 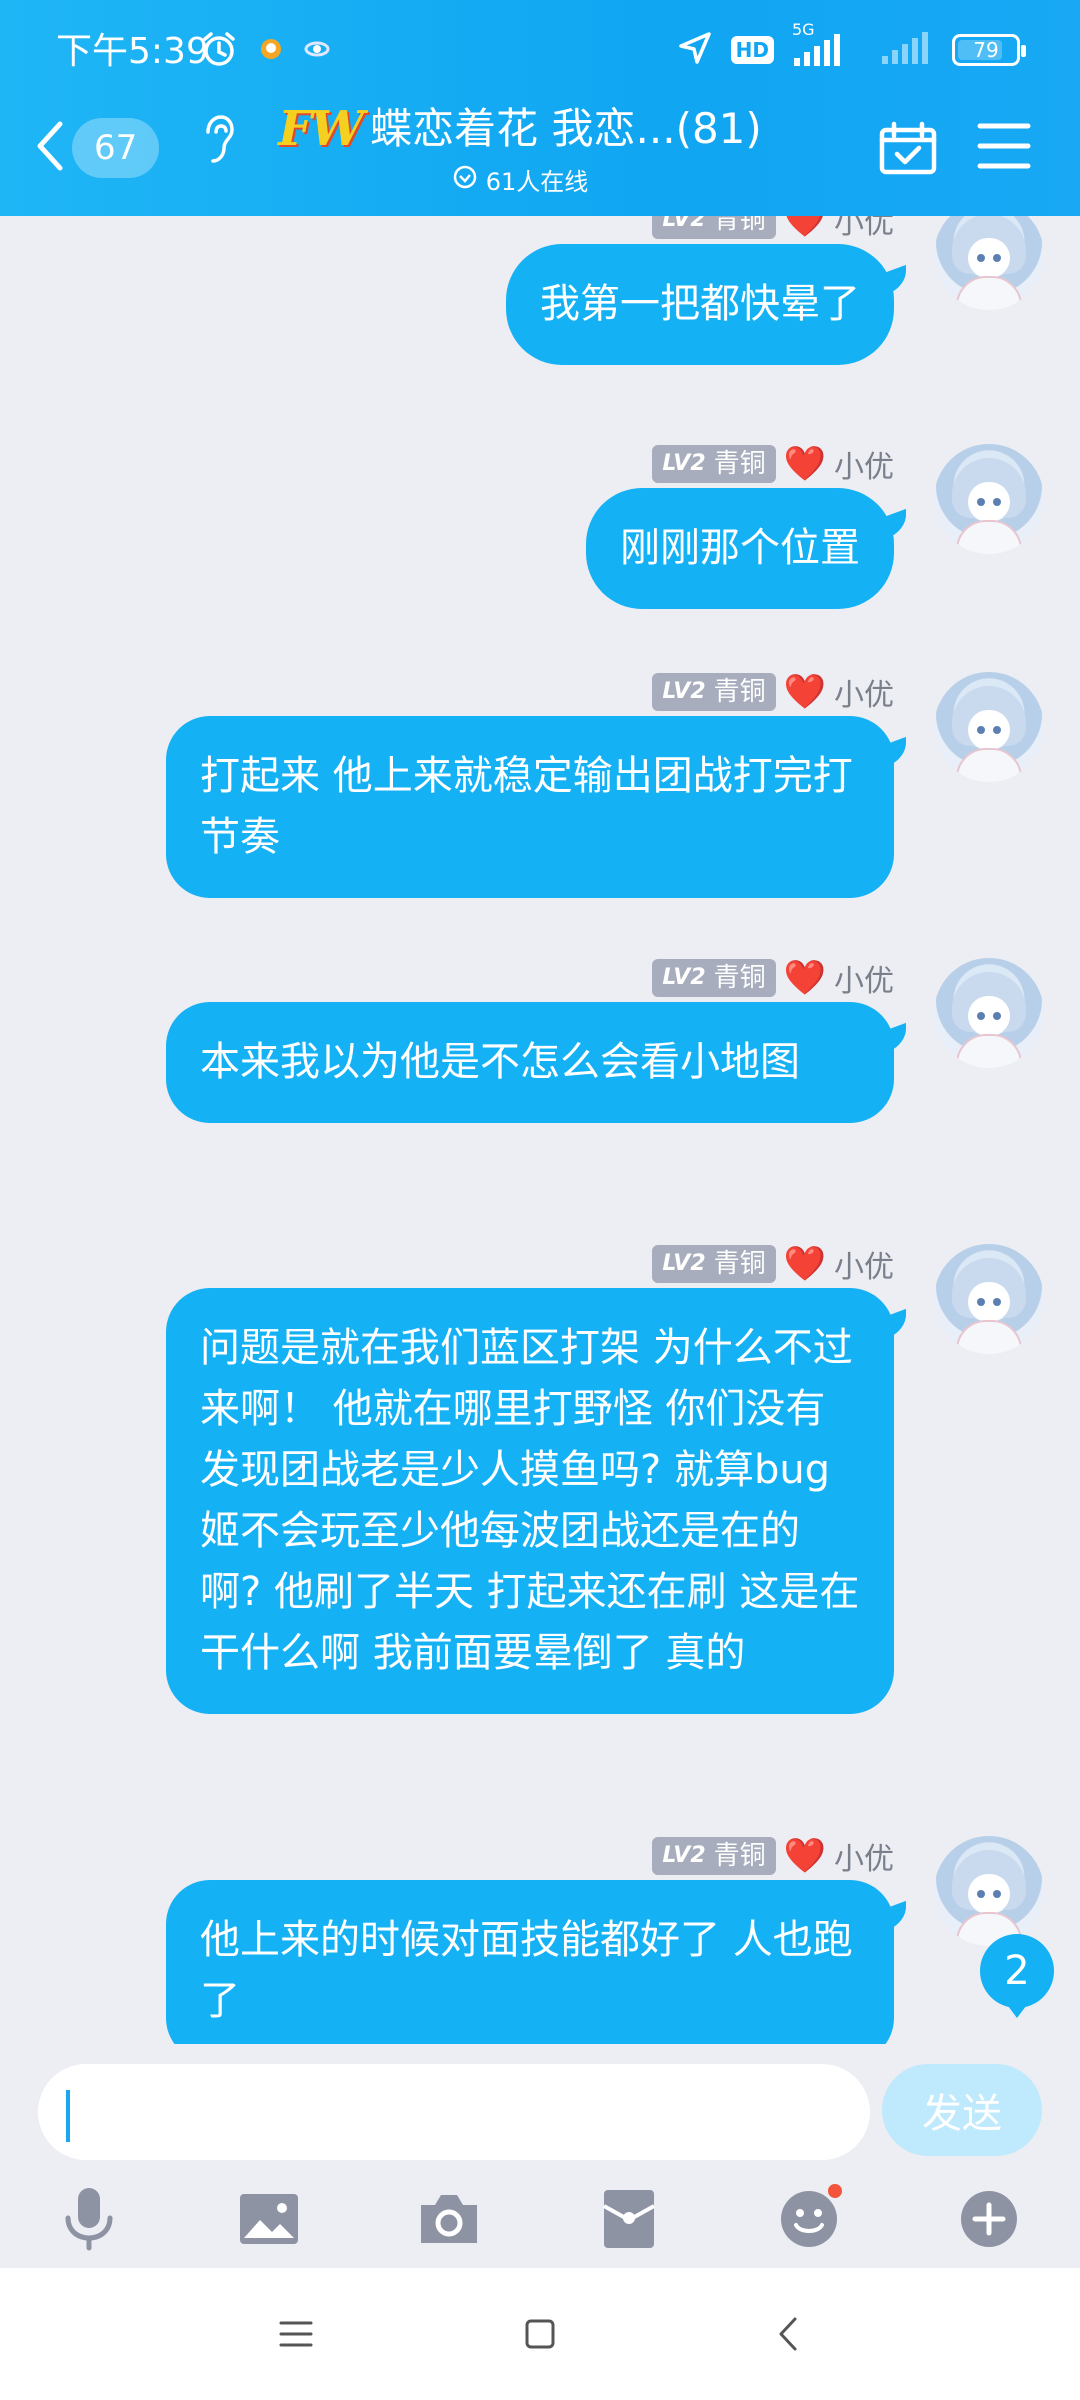 I want to click on message-item: LV2 青铜 ❤️ 小优 刚刚那个位置, so click(x=540, y=544).